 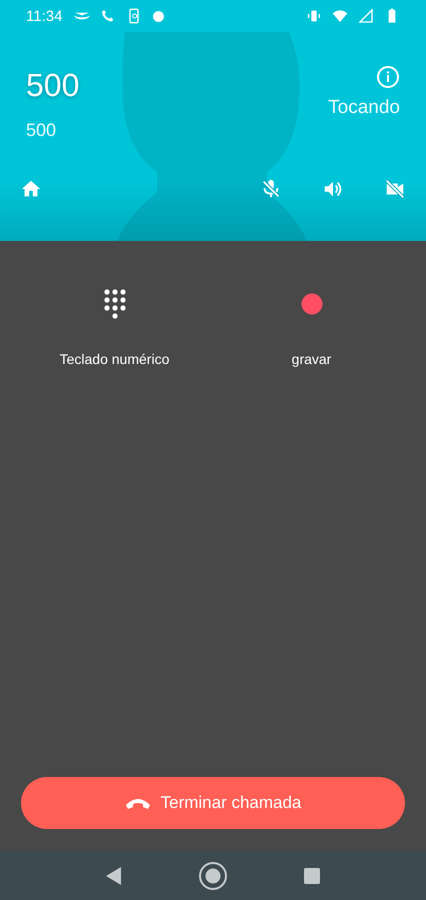 What do you see at coordinates (312, 876) in the screenshot?
I see `recents-icon` at bounding box center [312, 876].